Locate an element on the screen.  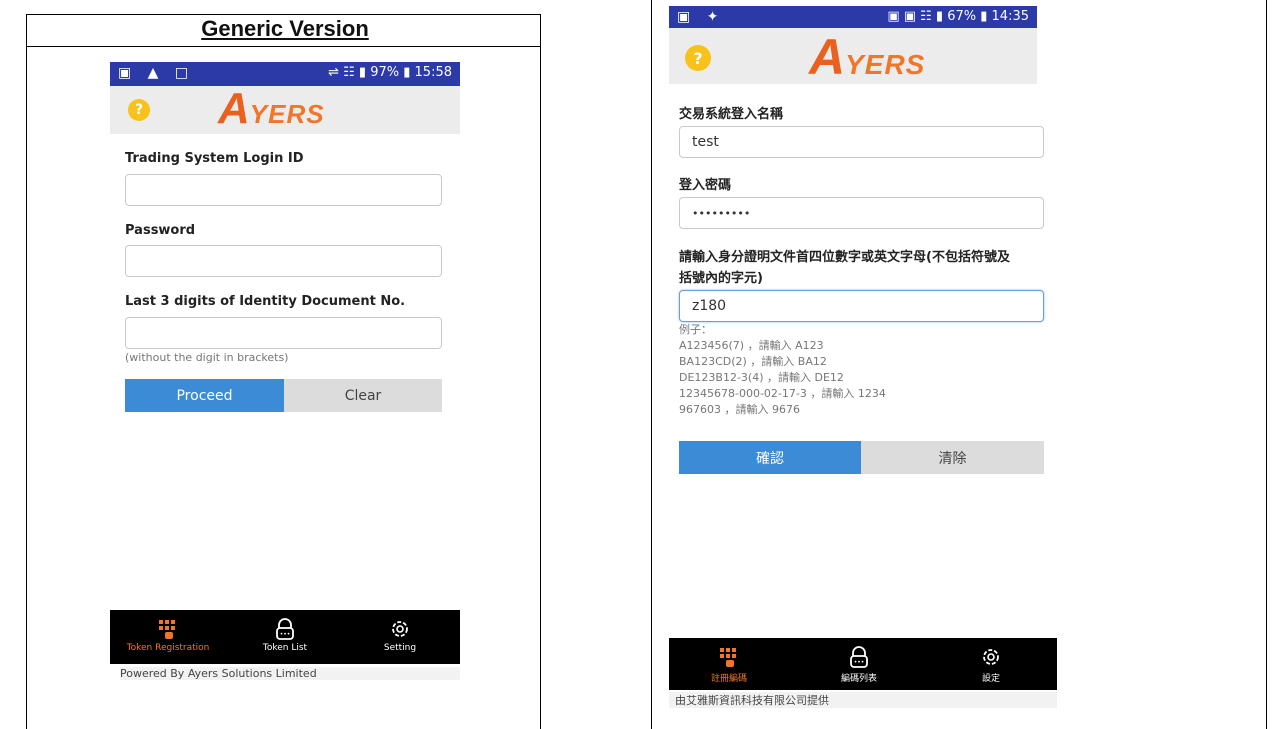
confirm-button: 確認 is located at coordinates (770, 457).